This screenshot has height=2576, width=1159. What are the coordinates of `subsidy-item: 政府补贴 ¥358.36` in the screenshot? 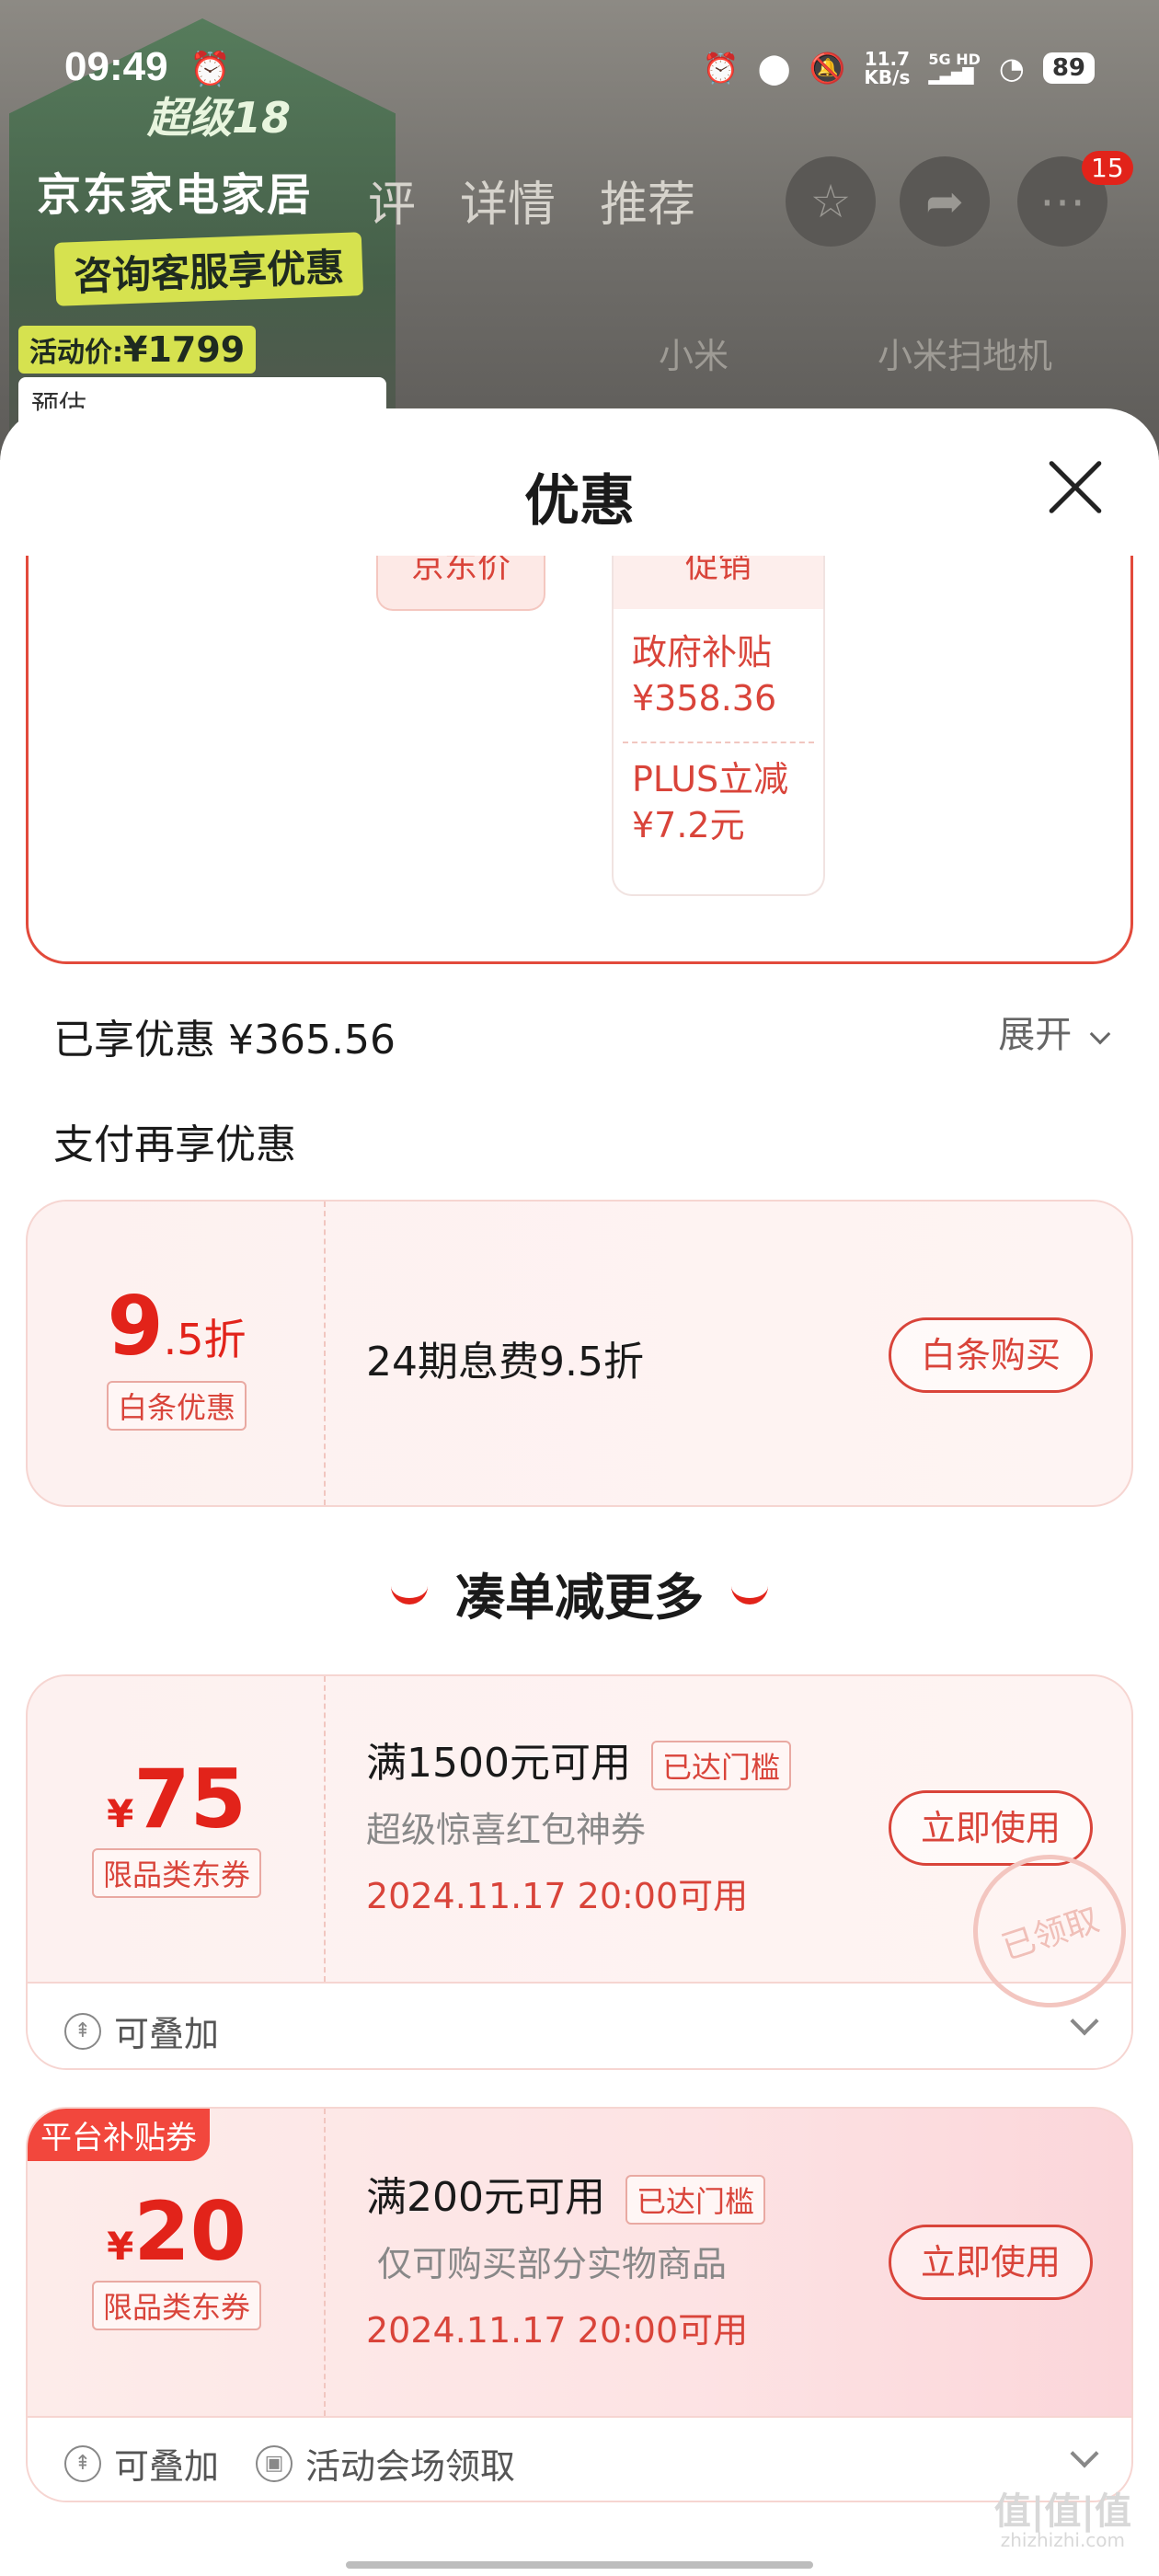 It's located at (704, 675).